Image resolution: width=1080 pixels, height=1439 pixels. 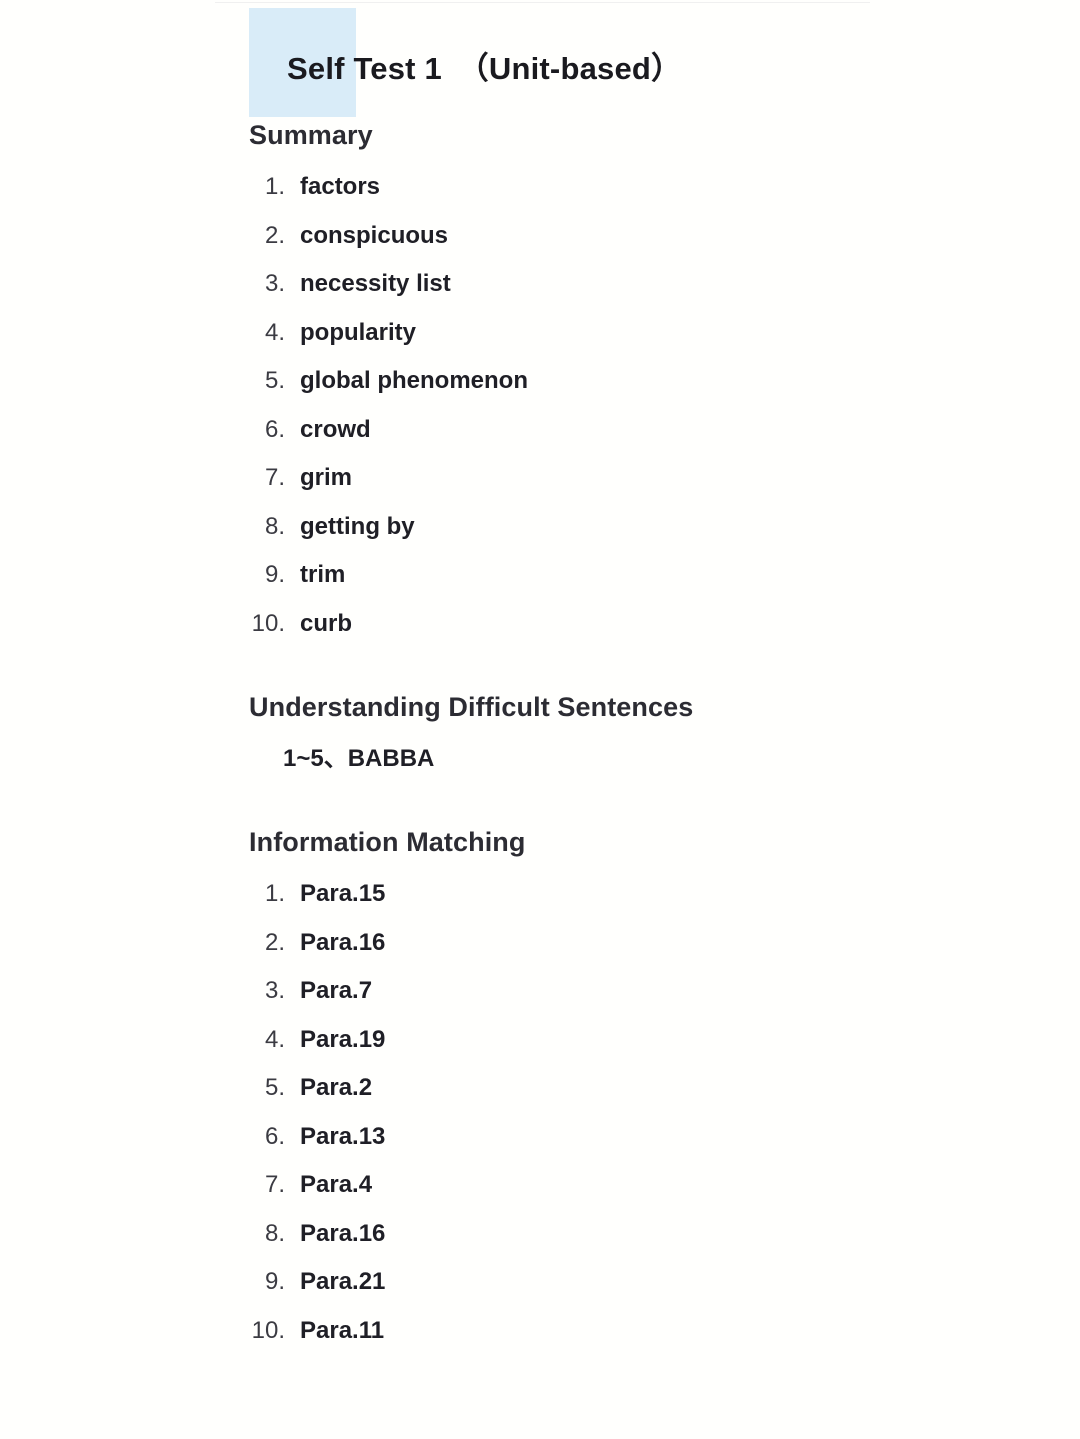 I want to click on list-item-answer: Para.7, so click(x=336, y=991).